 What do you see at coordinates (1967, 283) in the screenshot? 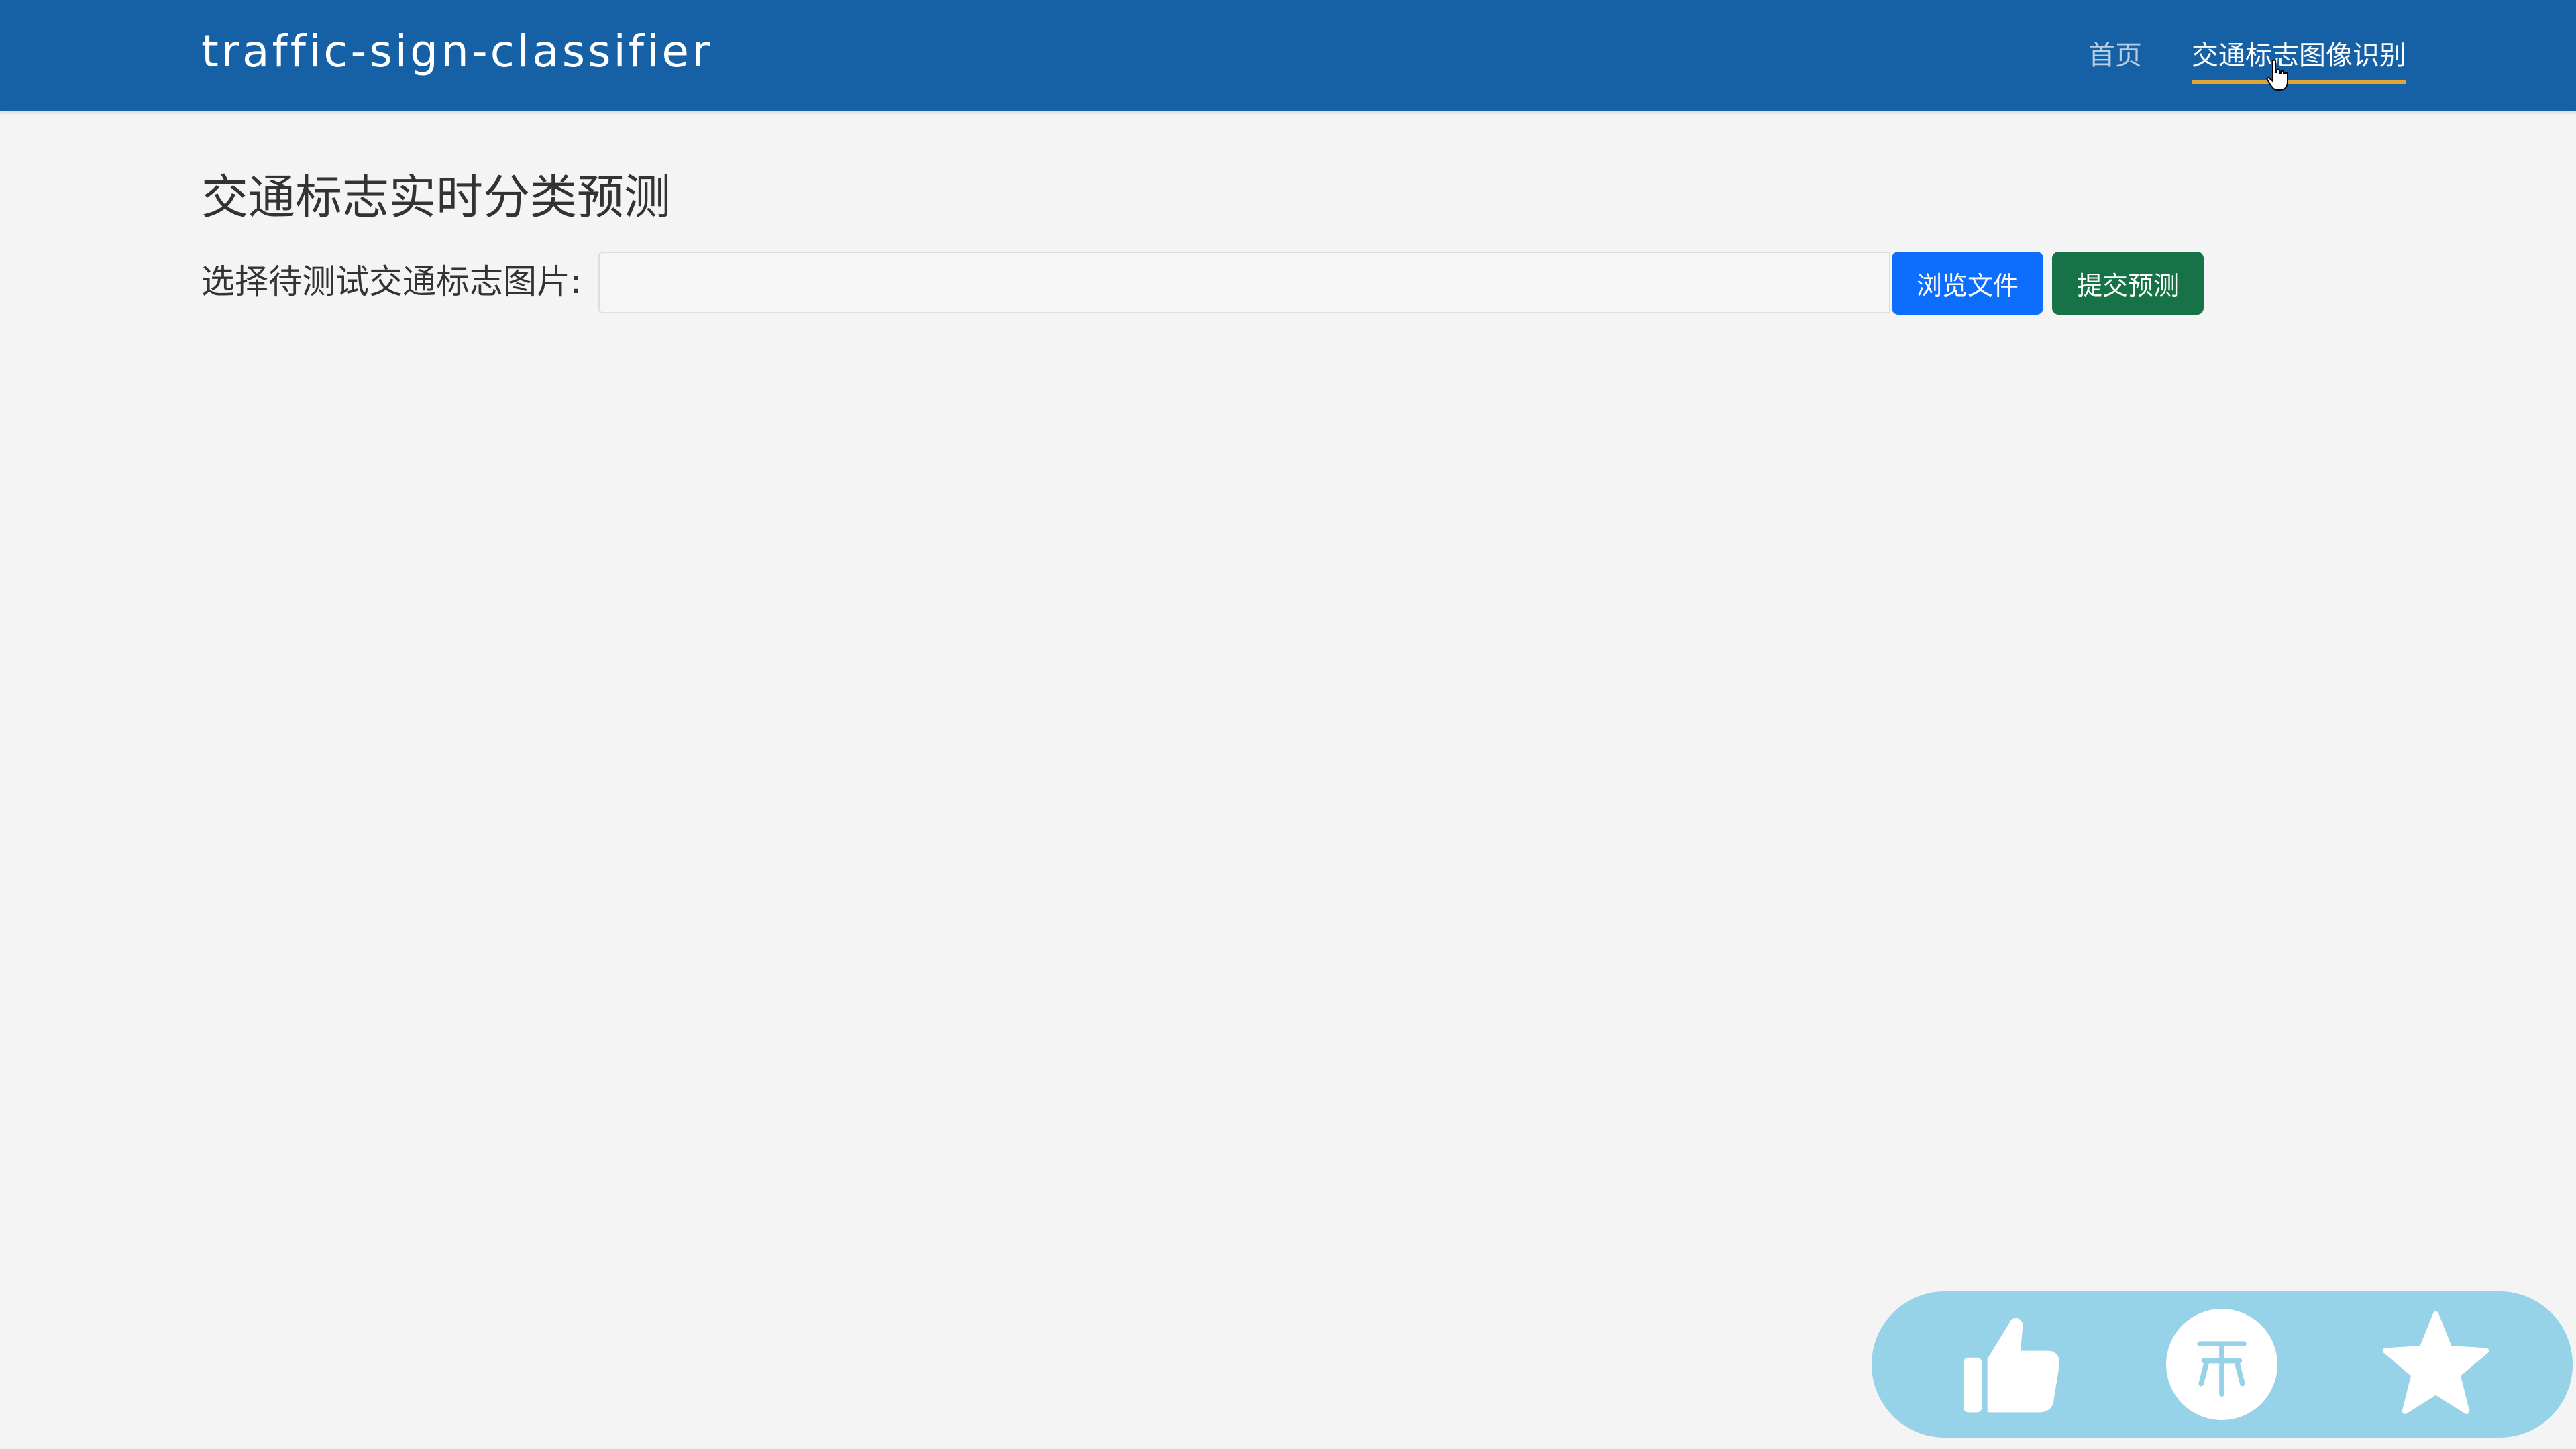
I see `browse-files-button: 浏览文件` at bounding box center [1967, 283].